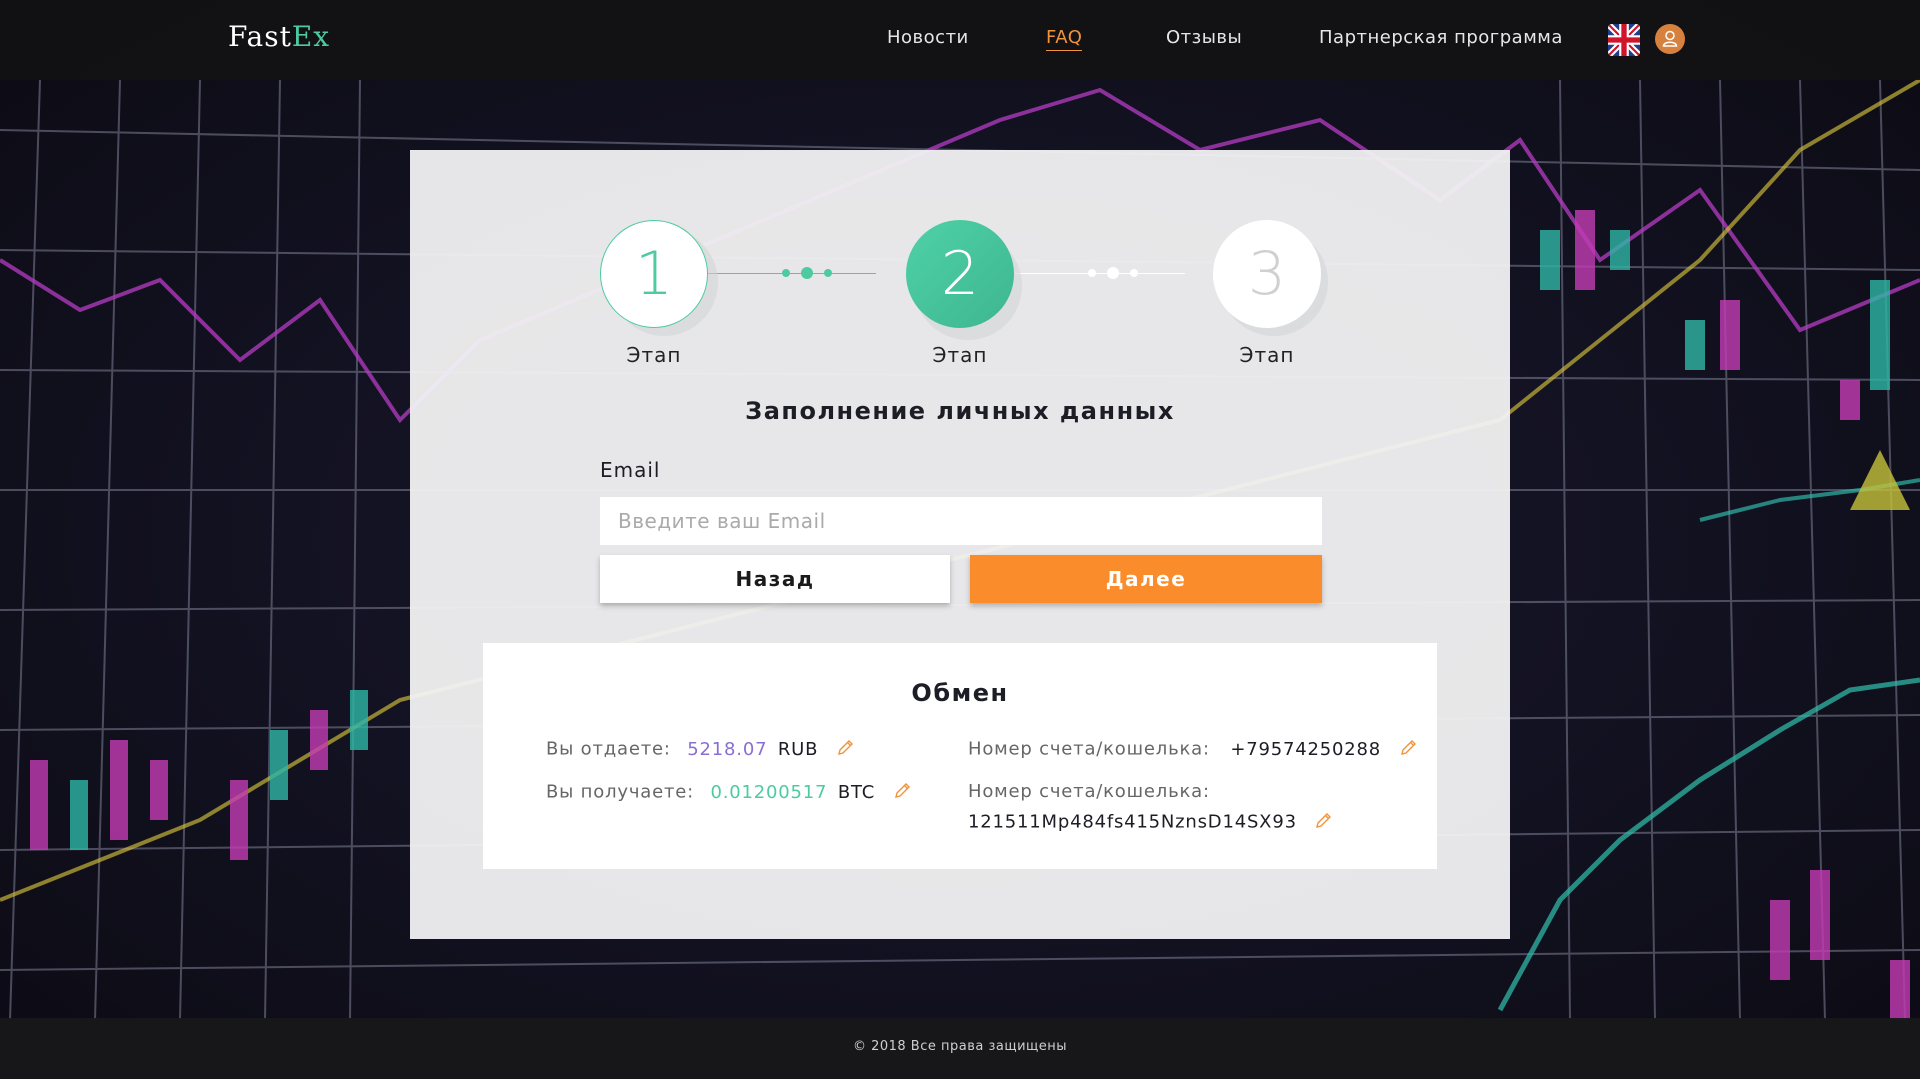 This screenshot has height=1079, width=1920. What do you see at coordinates (798, 749) in the screenshot?
I see `give-currency: RUB` at bounding box center [798, 749].